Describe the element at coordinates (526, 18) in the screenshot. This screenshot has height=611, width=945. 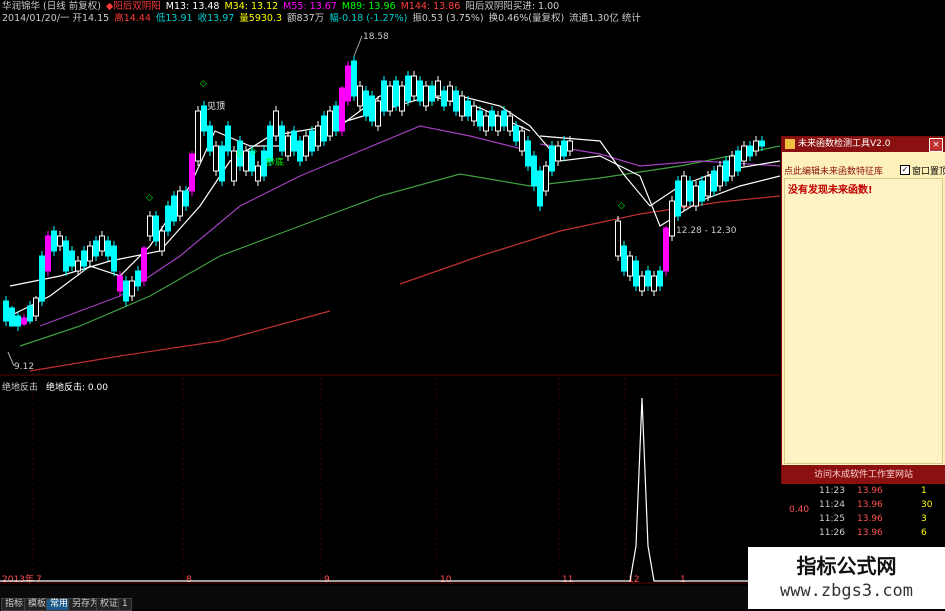
I see `segment: 换0.46%(量复权)` at that location.